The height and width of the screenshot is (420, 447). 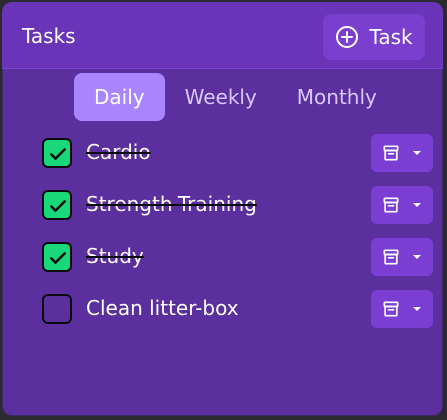 I want to click on tab-label: Daily, so click(x=119, y=97).